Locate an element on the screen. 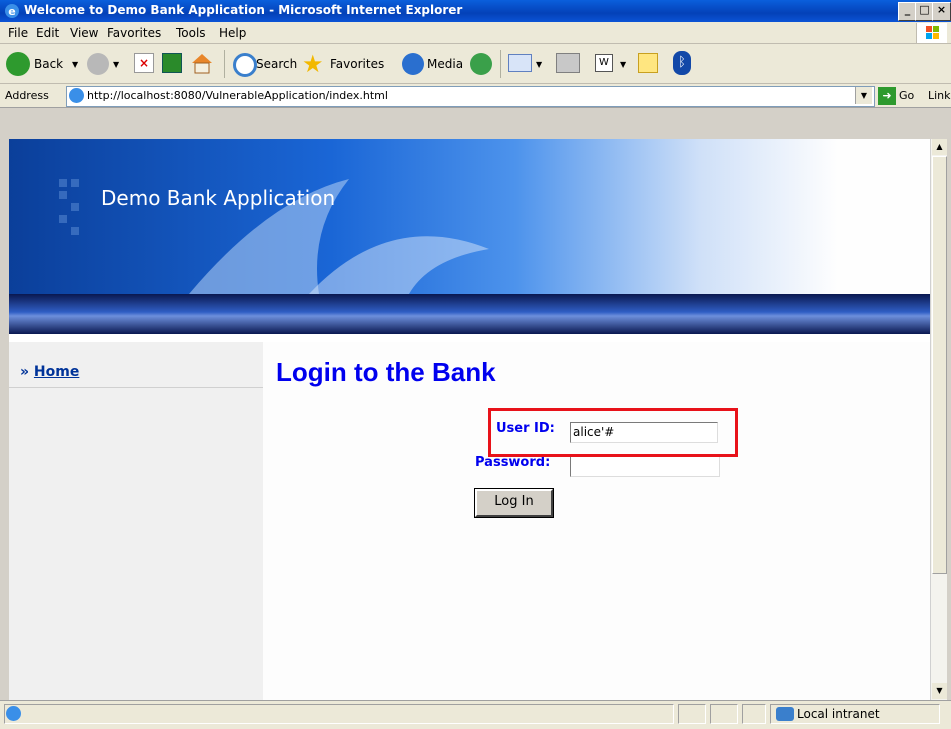 The width and height of the screenshot is (951, 729). menu-edit: Edit is located at coordinates (47, 33).